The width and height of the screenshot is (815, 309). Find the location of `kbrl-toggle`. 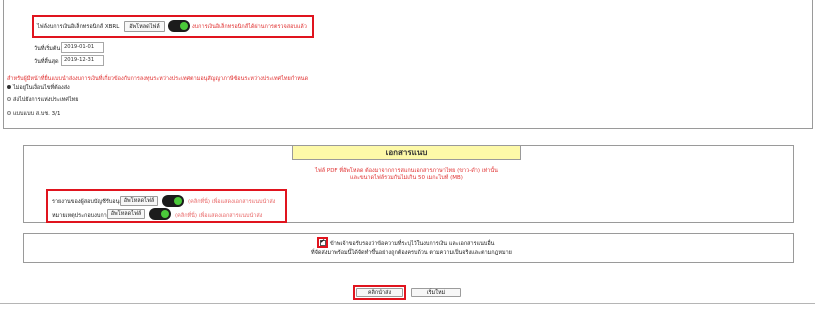

kbrl-toggle is located at coordinates (179, 26).